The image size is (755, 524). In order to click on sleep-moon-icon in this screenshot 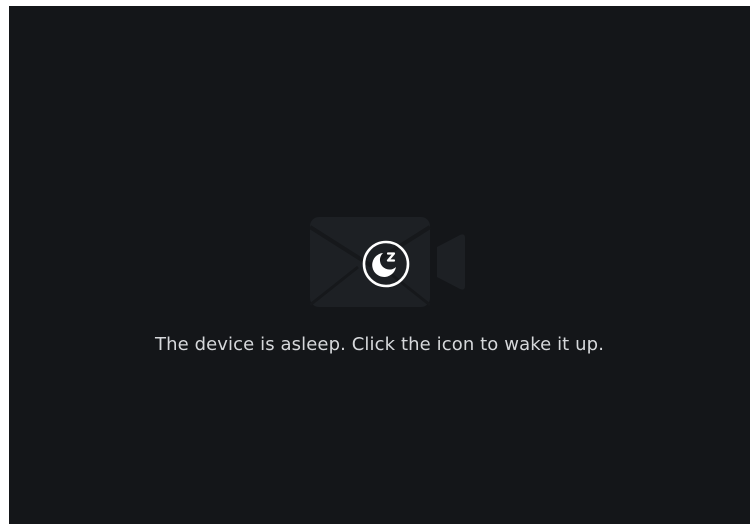, I will do `click(386, 264)`.